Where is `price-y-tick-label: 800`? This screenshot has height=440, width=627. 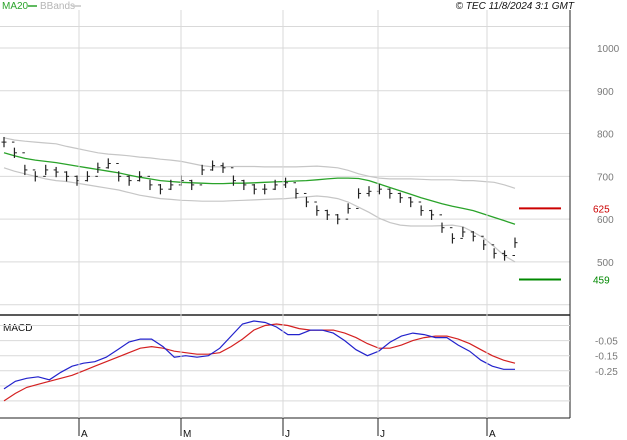
price-y-tick-label: 800 is located at coordinates (605, 135).